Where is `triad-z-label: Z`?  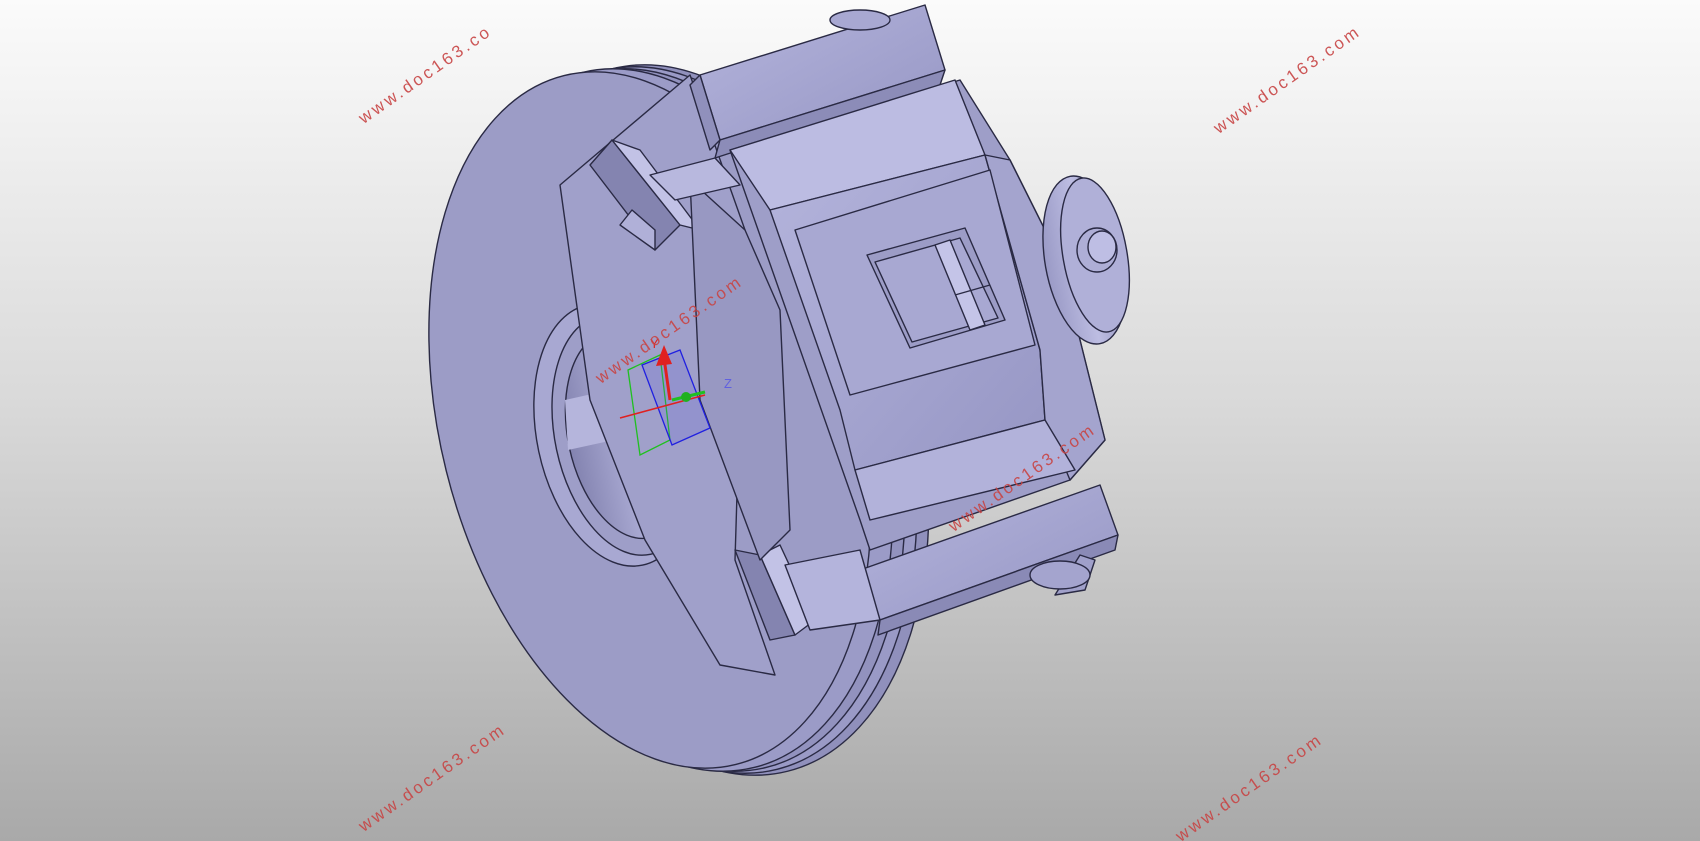 triad-z-label: Z is located at coordinates (728, 383).